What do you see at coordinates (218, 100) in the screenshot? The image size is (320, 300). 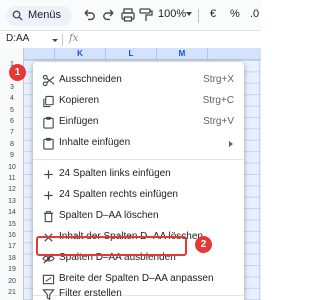 I see `menu-item-shortcut: Strg+C` at bounding box center [218, 100].